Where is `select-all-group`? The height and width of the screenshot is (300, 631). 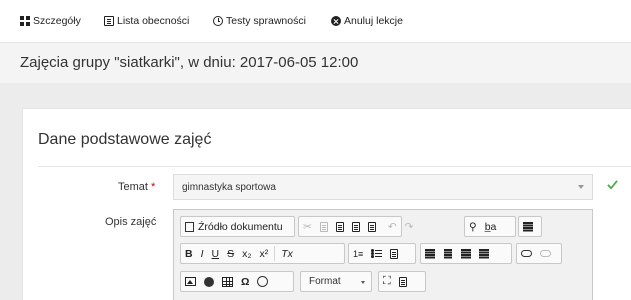
select-all-group is located at coordinates (530, 226).